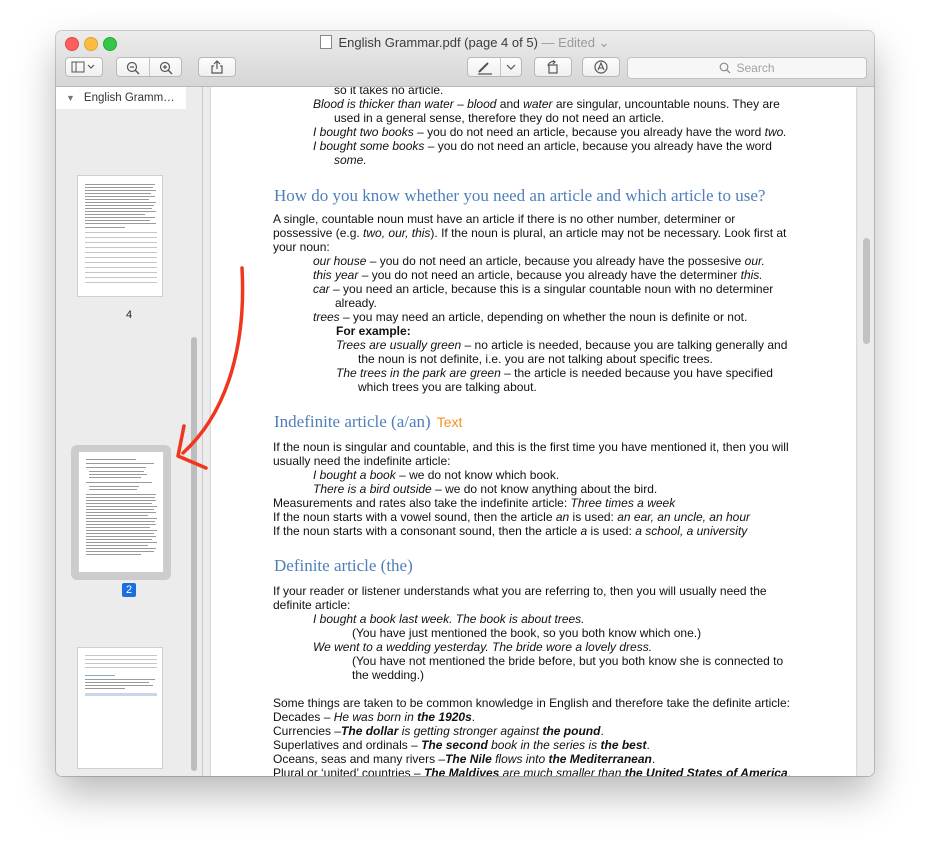 Image resolution: width=930 pixels, height=856 pixels. What do you see at coordinates (129, 590) in the screenshot?
I see `page-label-2: 2` at bounding box center [129, 590].